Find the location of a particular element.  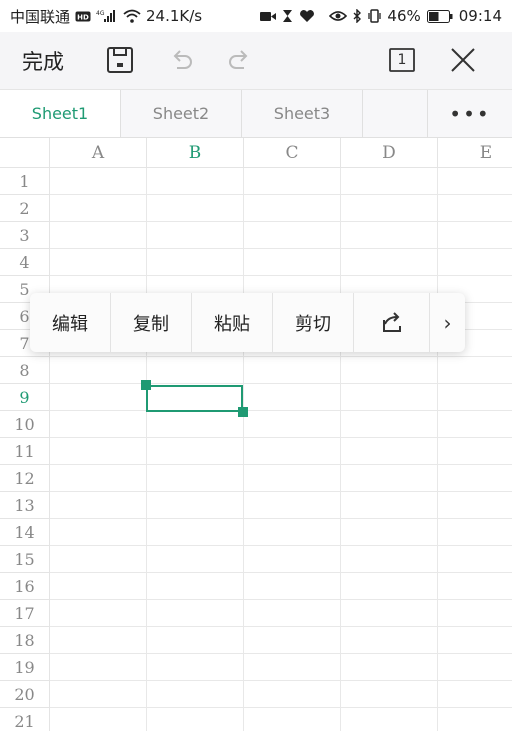

row-header: 13 is located at coordinates (25, 505).